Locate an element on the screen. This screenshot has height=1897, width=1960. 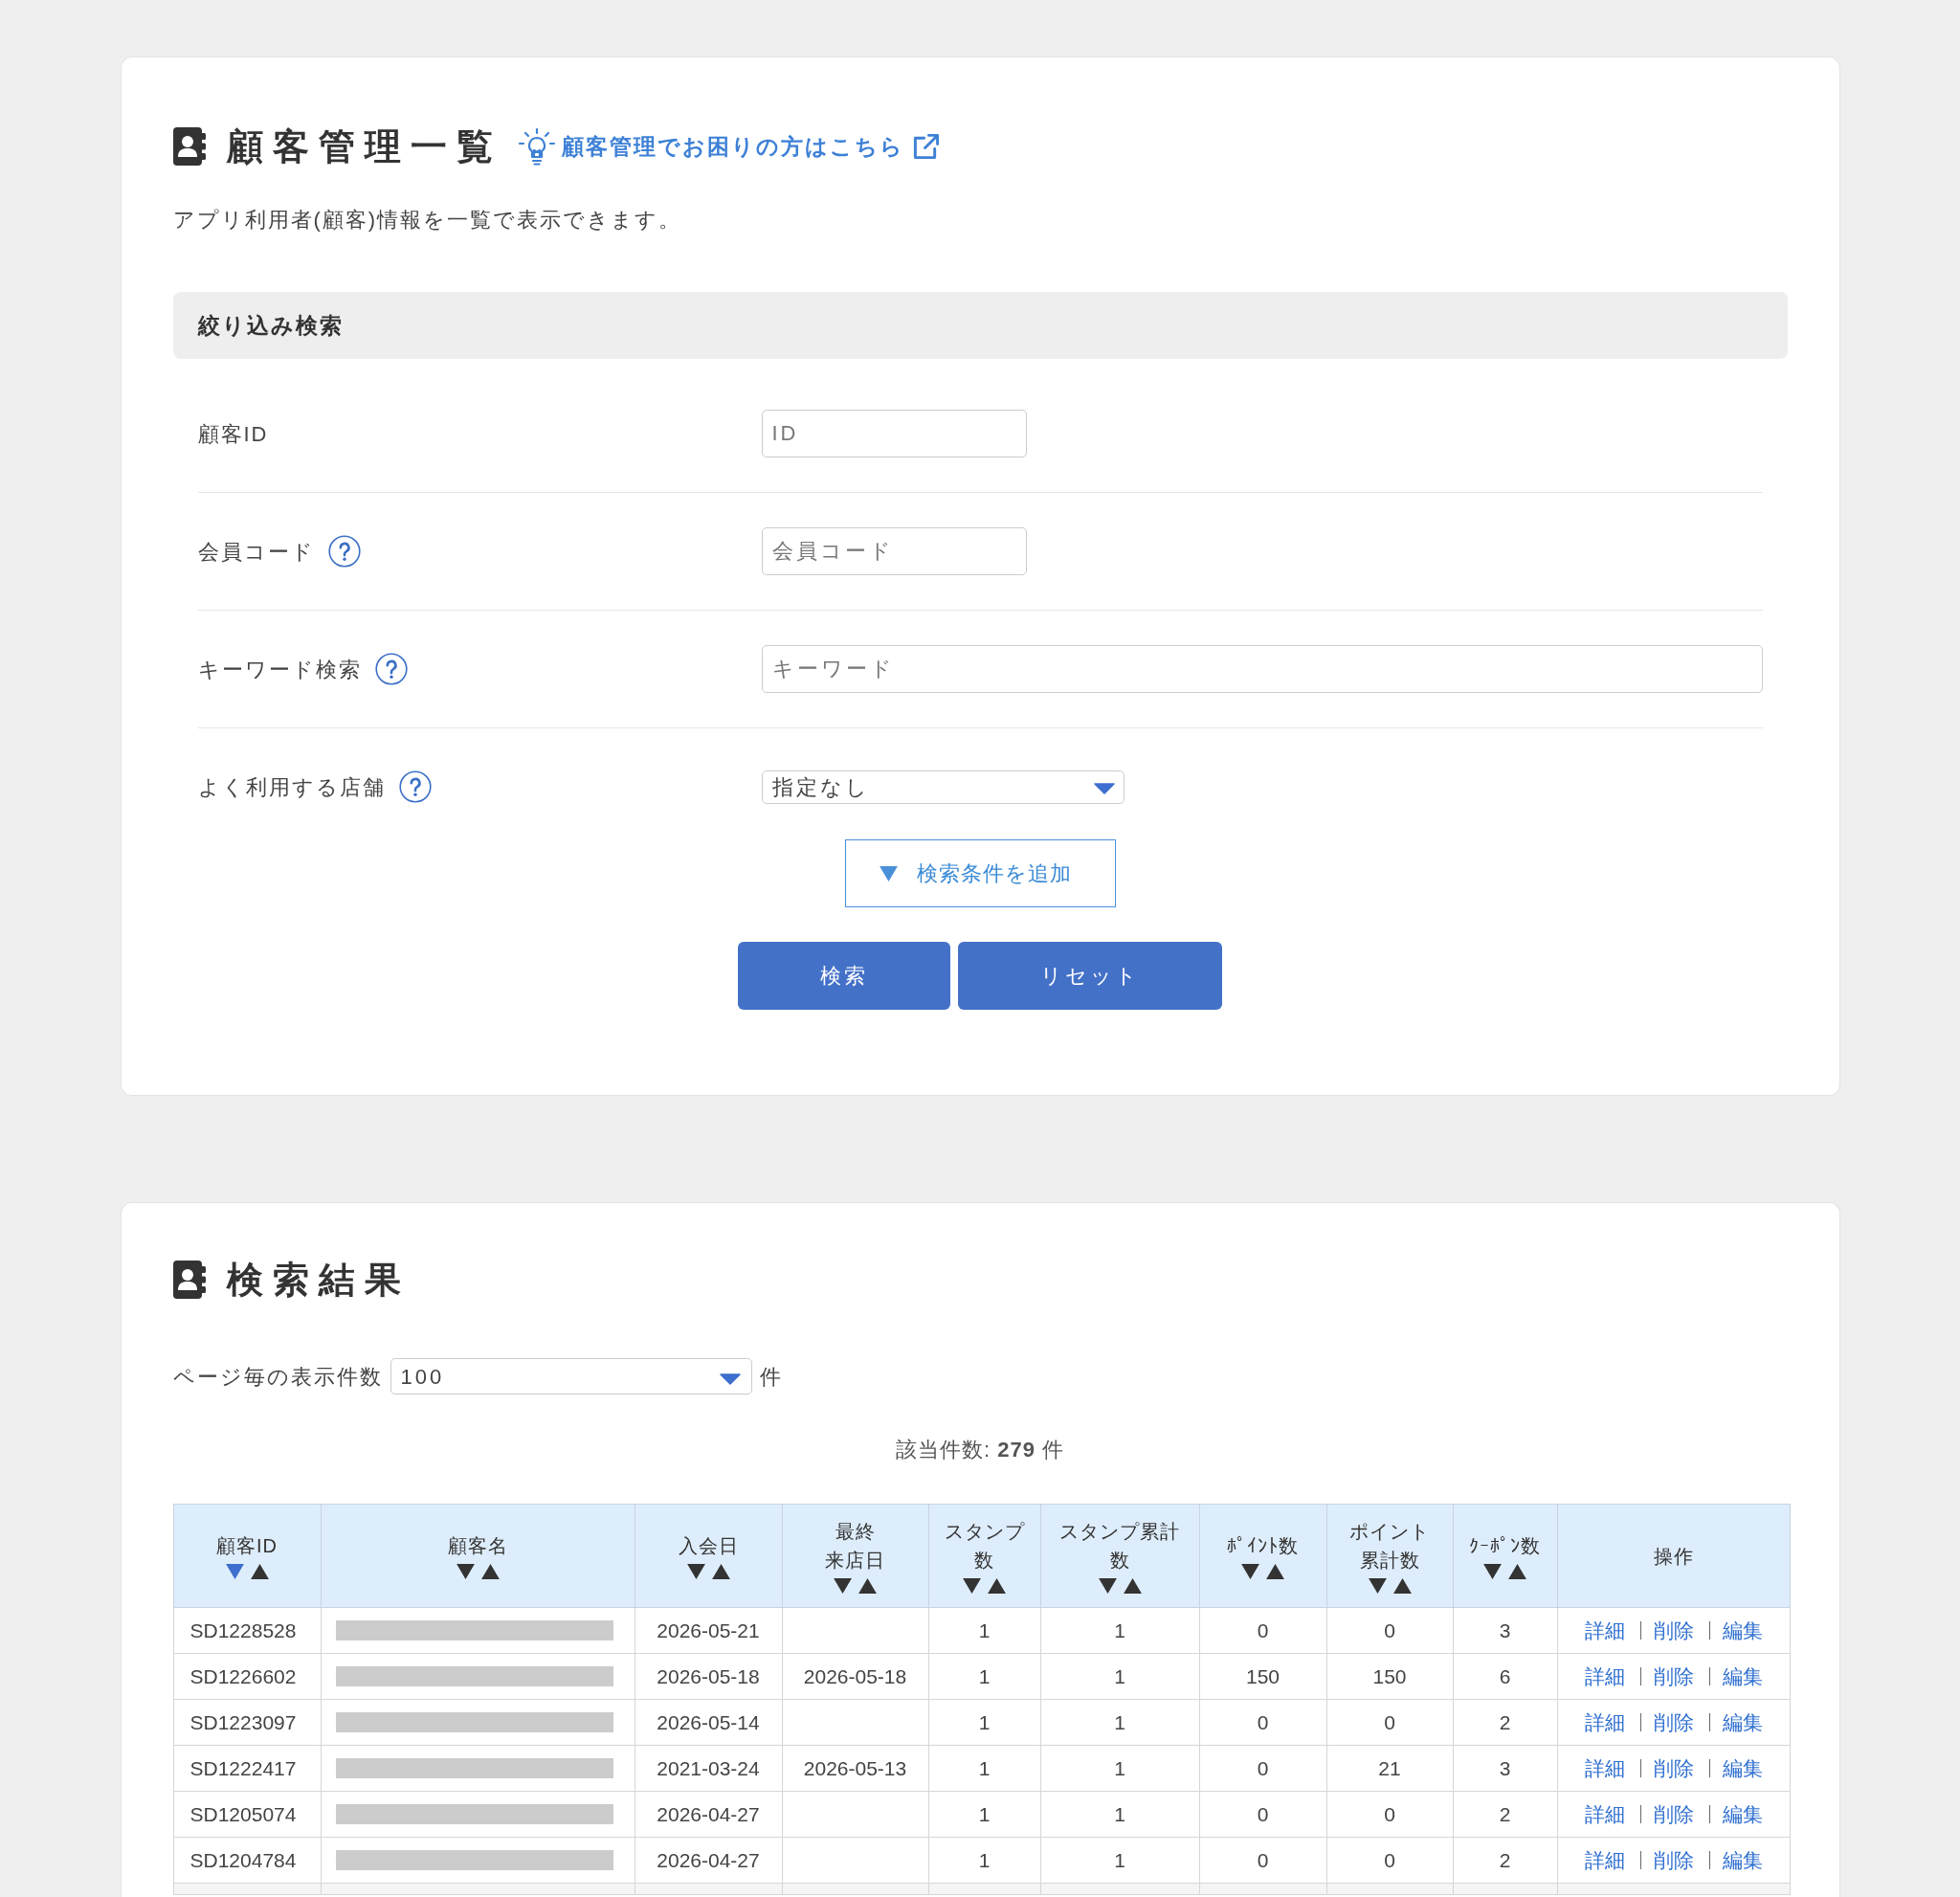
join-date: 2021-03-24 is located at coordinates (709, 1767).